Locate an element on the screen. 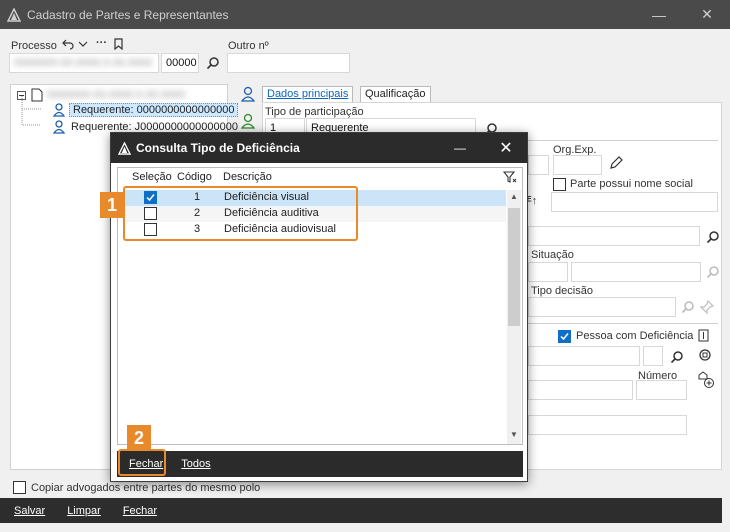  logradouro-field is located at coordinates (580, 390).